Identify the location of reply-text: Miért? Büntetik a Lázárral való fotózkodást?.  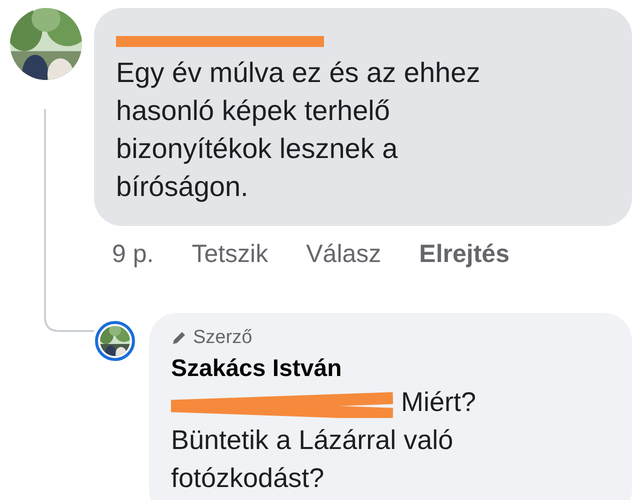
(324, 440).